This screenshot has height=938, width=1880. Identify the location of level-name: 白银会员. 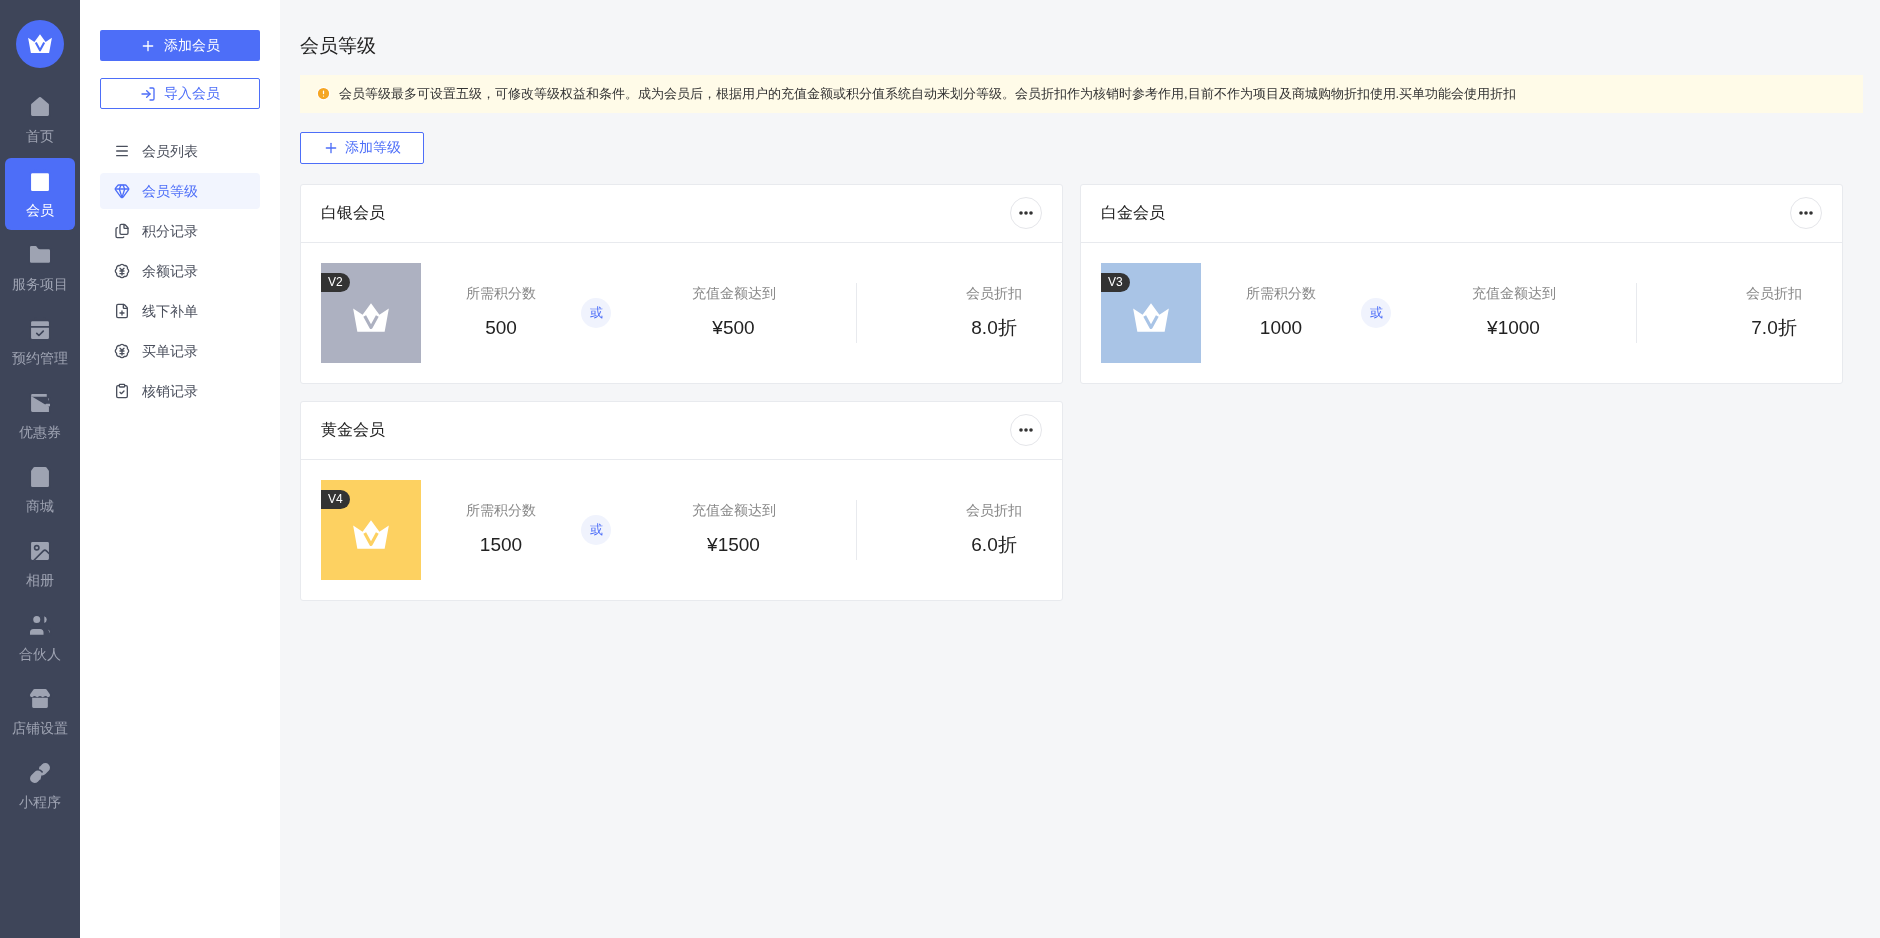
(353, 213).